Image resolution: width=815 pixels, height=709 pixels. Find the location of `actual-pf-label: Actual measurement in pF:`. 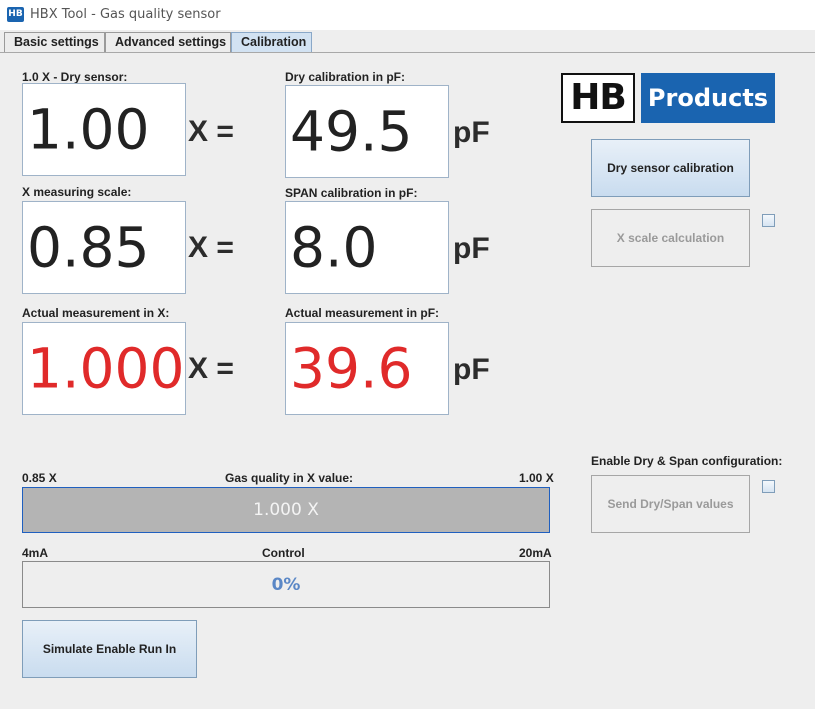

actual-pf-label: Actual measurement in pF: is located at coordinates (362, 313).